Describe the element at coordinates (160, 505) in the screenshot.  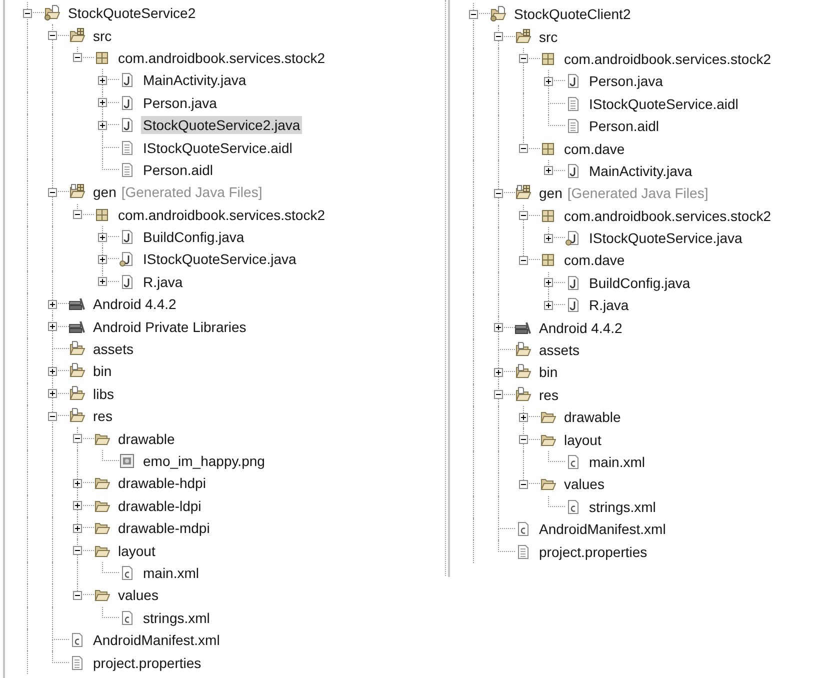
I see `tree-item: drawable-ldpi` at that location.